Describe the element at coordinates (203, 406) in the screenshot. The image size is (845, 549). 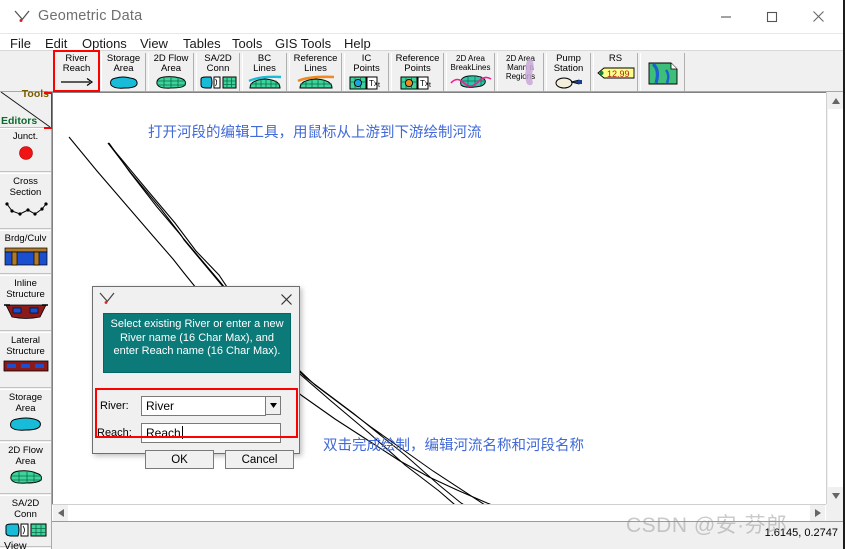
I see `river-input: River` at that location.